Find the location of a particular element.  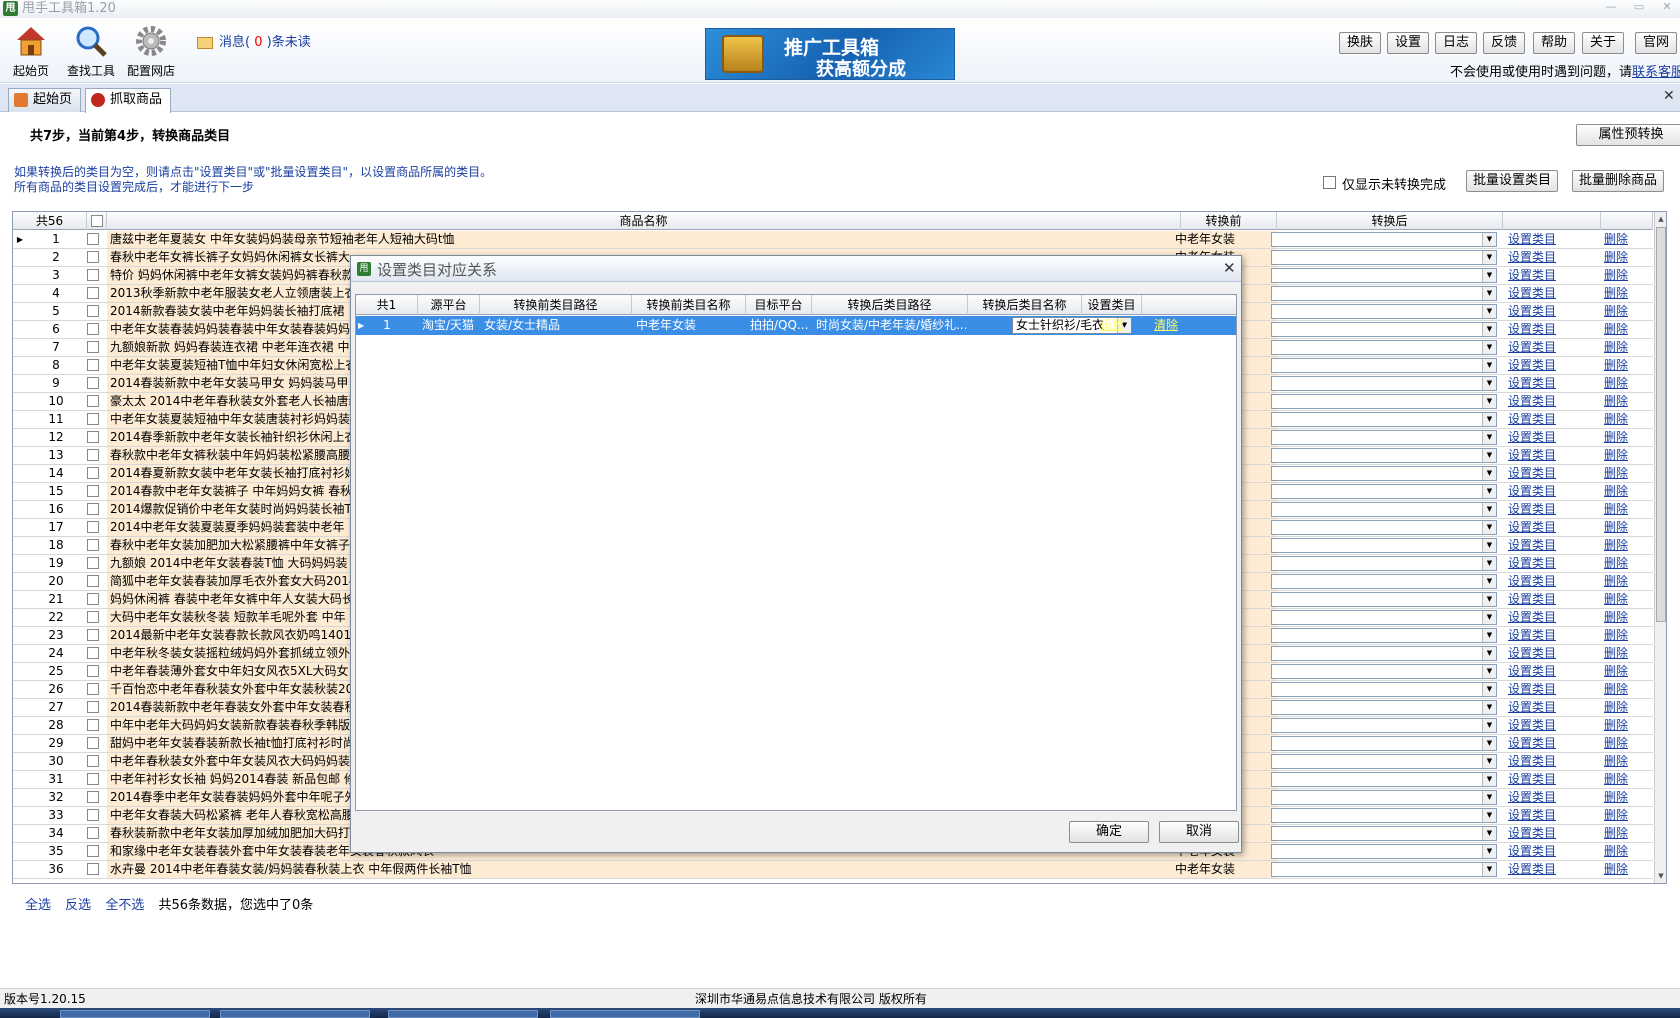

dialog-cancel-button: 取消 is located at coordinates (1199, 832).